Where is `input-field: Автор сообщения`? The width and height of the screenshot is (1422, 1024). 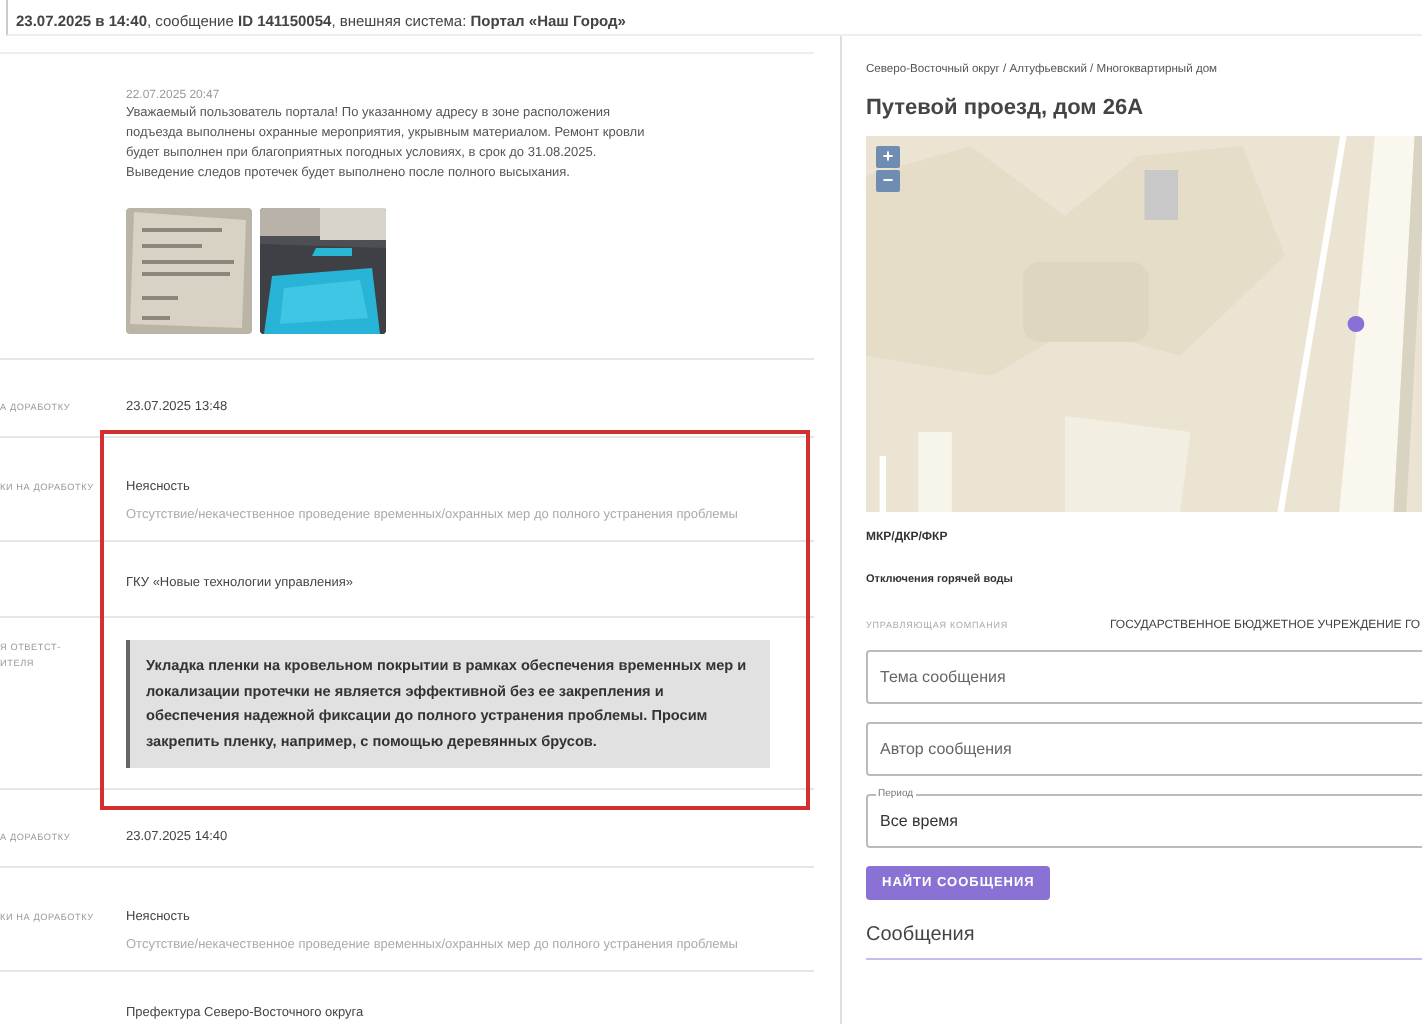
input-field: Автор сообщения is located at coordinates (1144, 749).